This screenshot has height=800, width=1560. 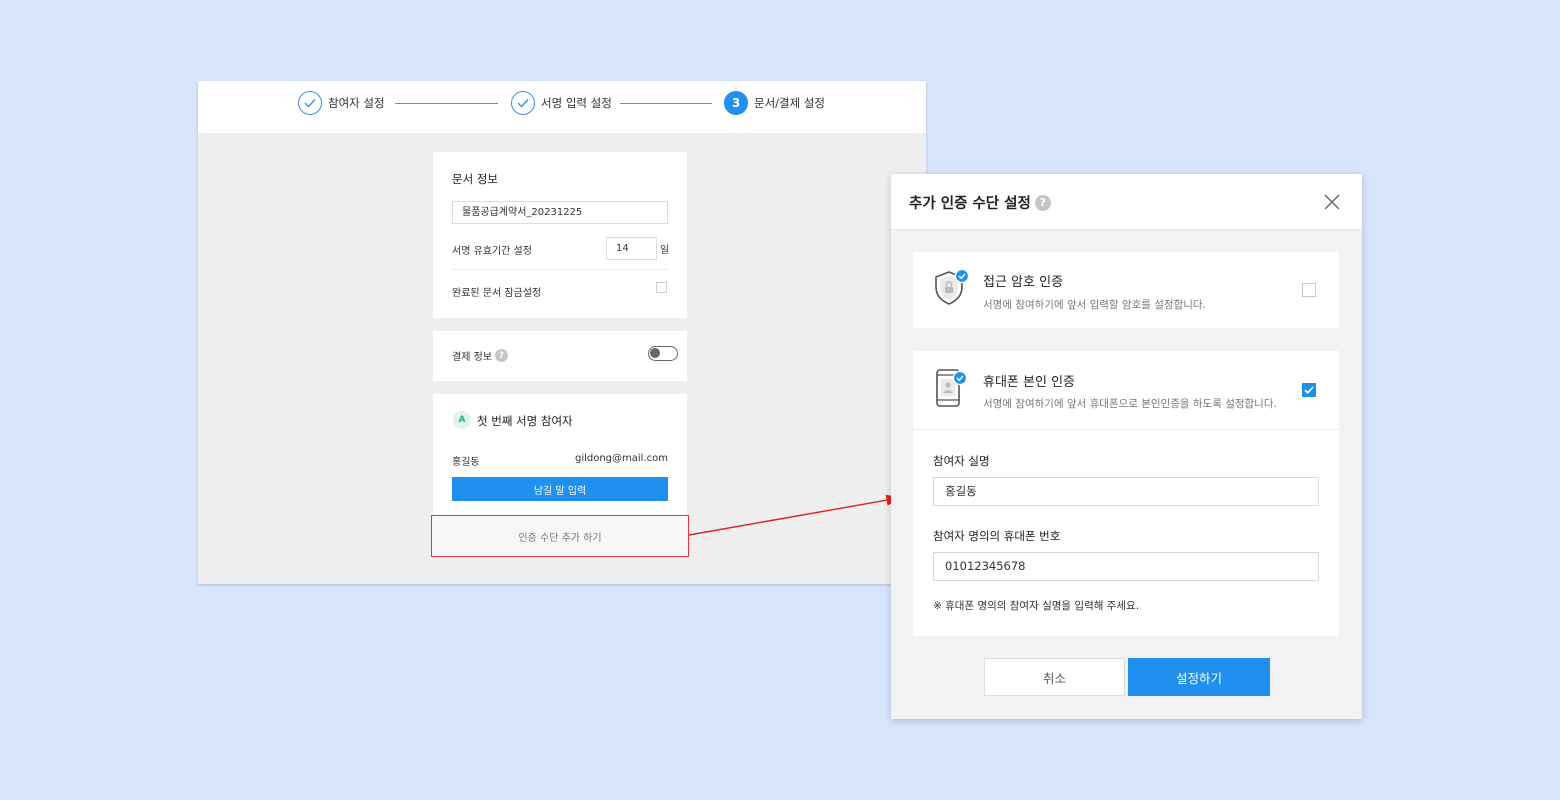 I want to click on close-icon, so click(x=1332, y=202).